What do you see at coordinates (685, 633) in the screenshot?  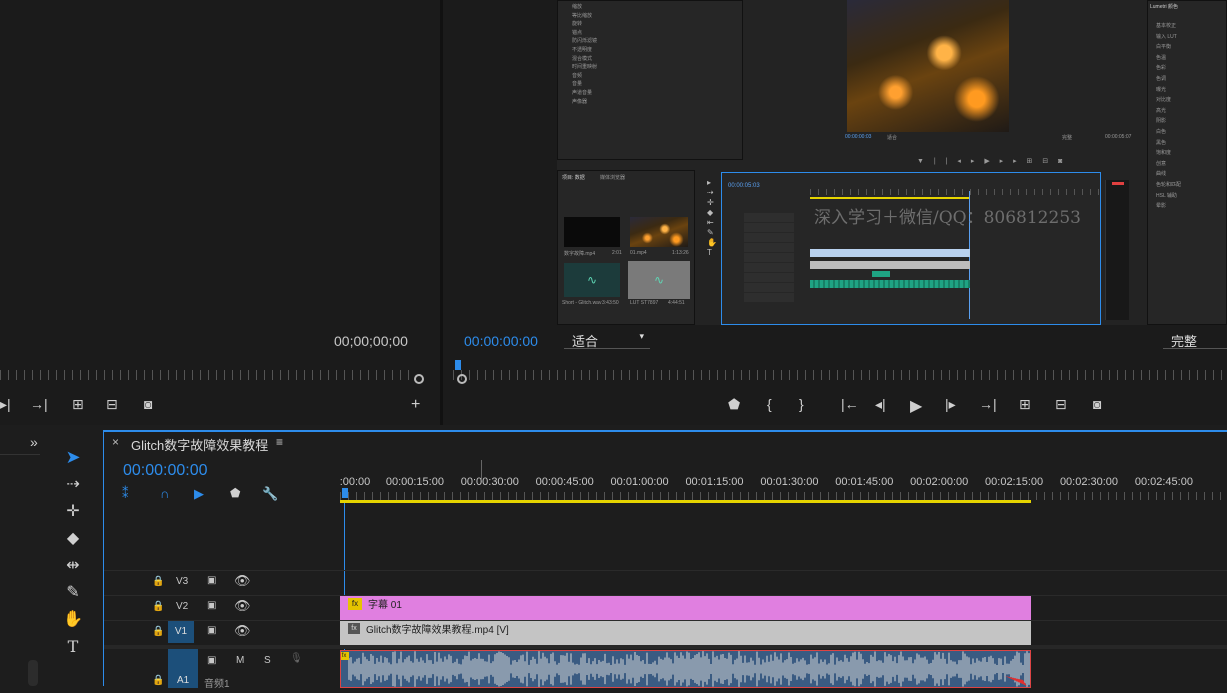 I see `video-clip: fx Glitch数字故障效果教程.mp4 [V]` at bounding box center [685, 633].